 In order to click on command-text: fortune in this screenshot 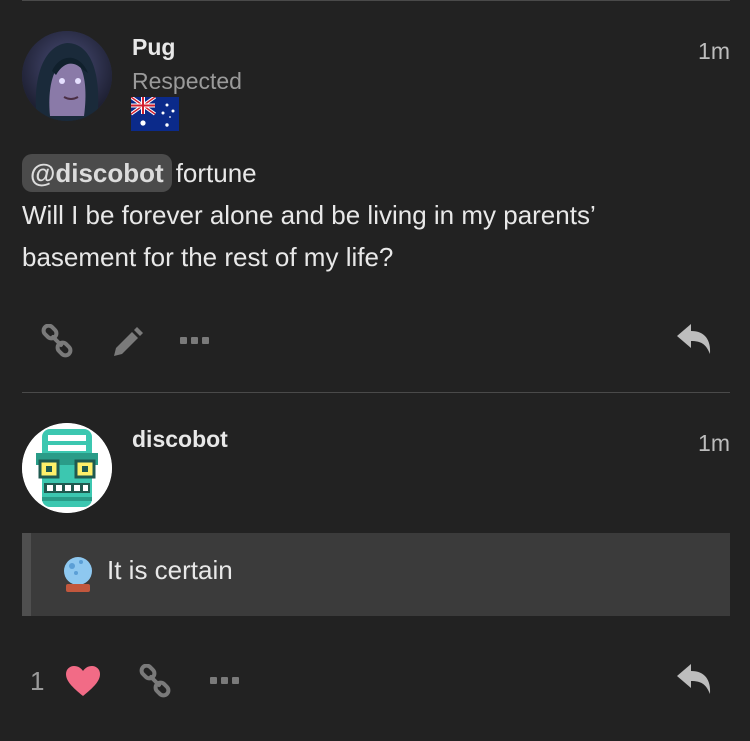, I will do `click(216, 173)`.